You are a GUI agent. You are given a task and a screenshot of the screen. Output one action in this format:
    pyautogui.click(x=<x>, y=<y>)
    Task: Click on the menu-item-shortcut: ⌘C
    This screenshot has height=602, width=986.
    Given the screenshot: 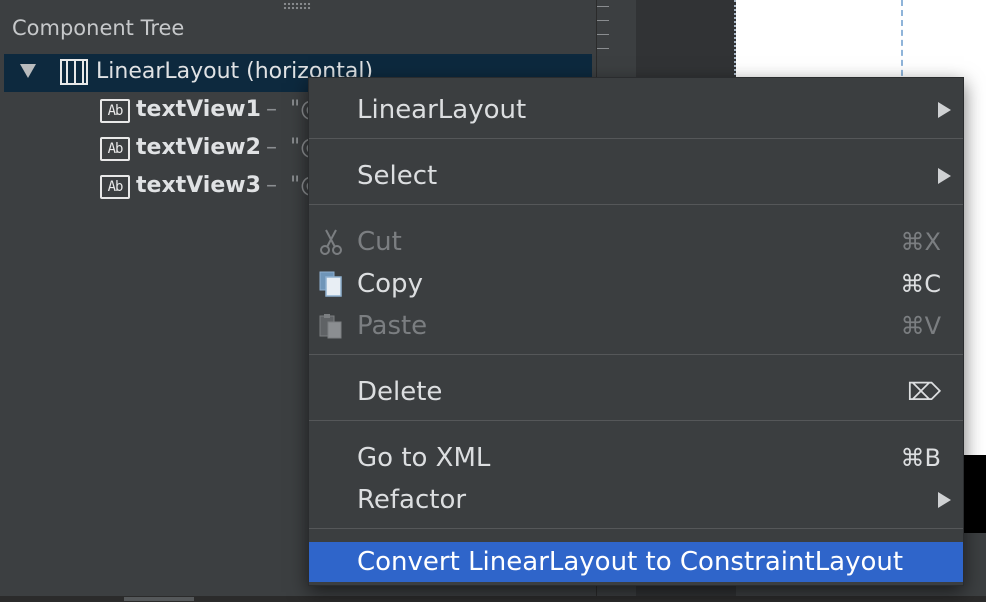 What is the action you would take?
    pyautogui.click(x=920, y=284)
    